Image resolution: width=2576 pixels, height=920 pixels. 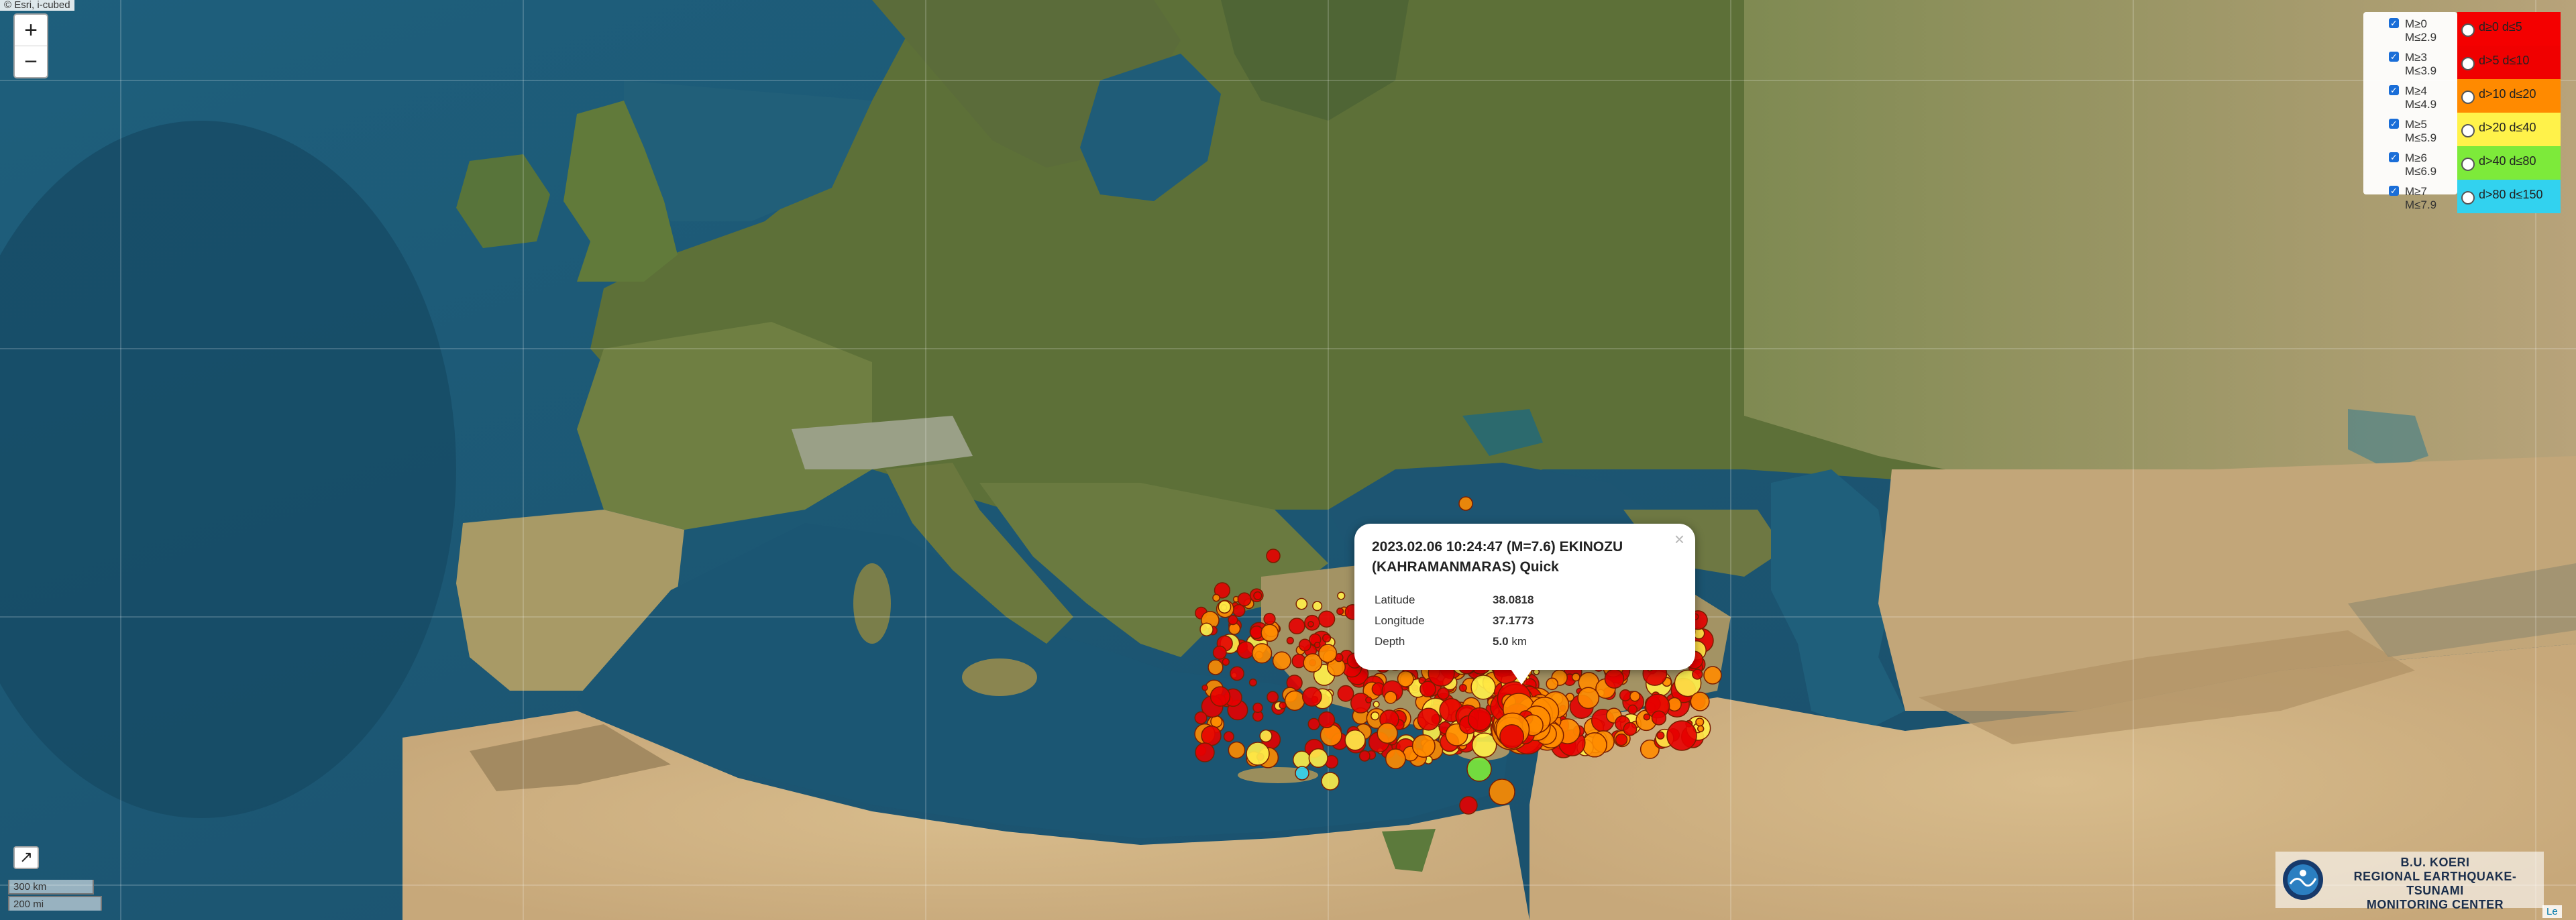 I want to click on zoom-out-button: −, so click(x=31, y=61).